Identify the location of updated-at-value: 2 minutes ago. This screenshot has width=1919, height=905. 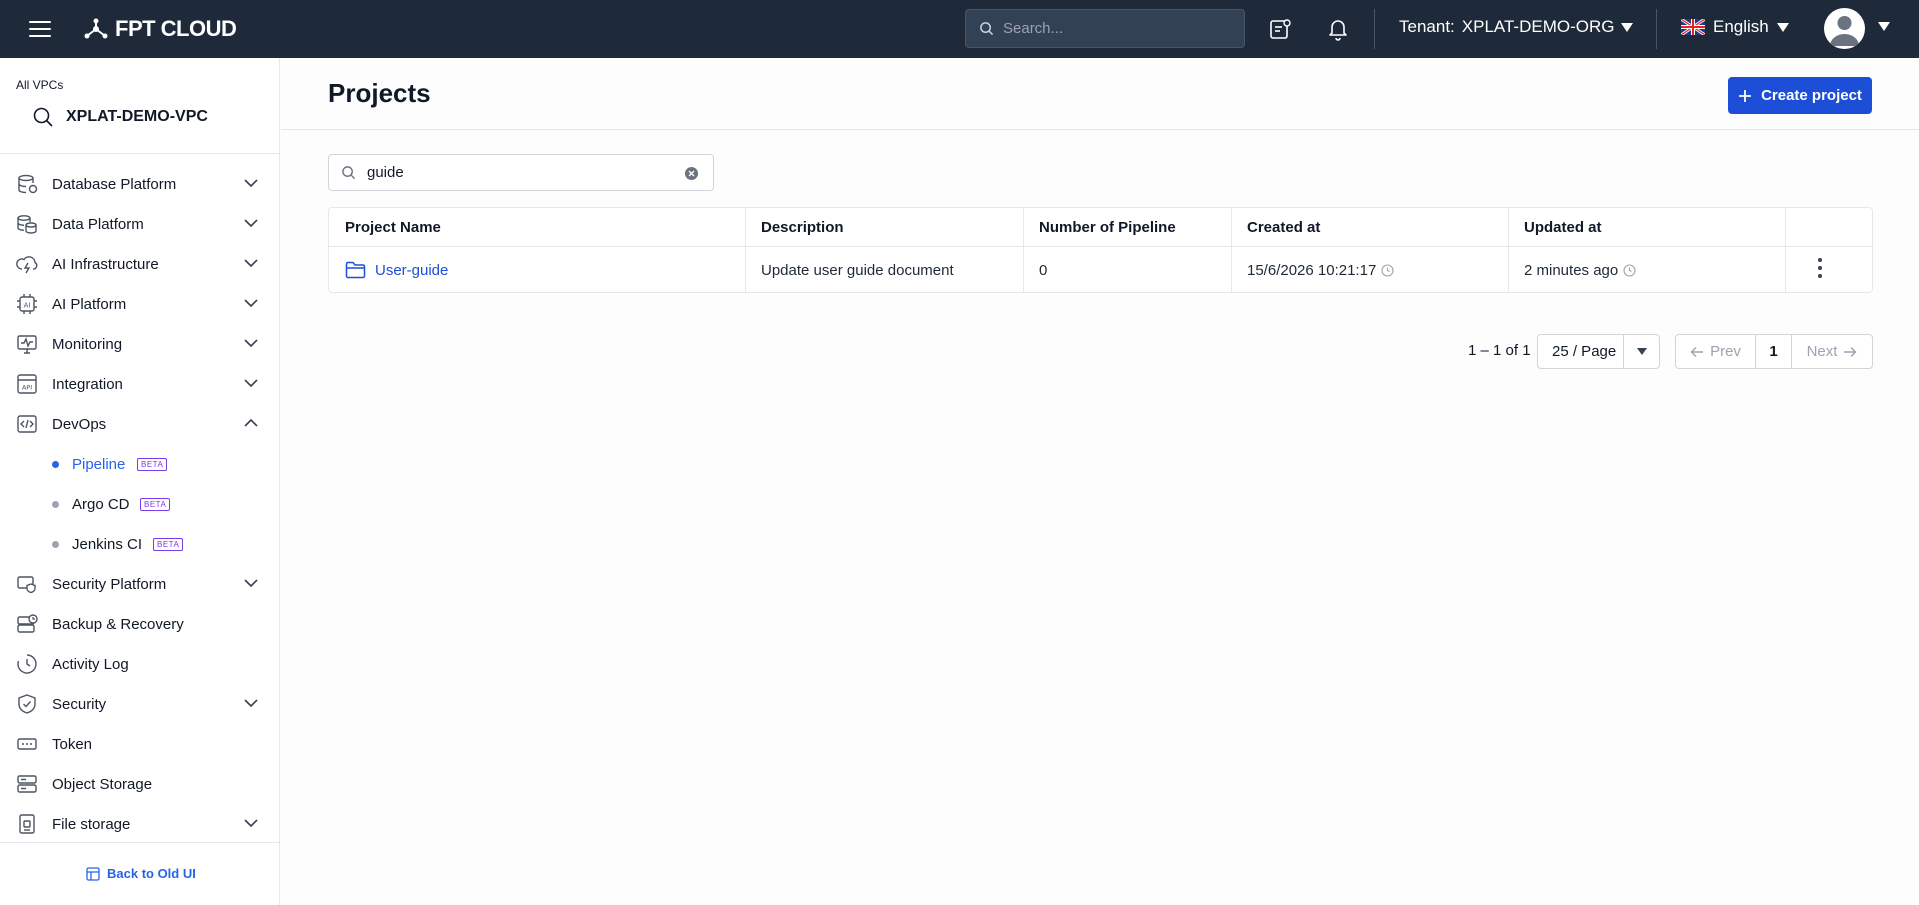
(1571, 270).